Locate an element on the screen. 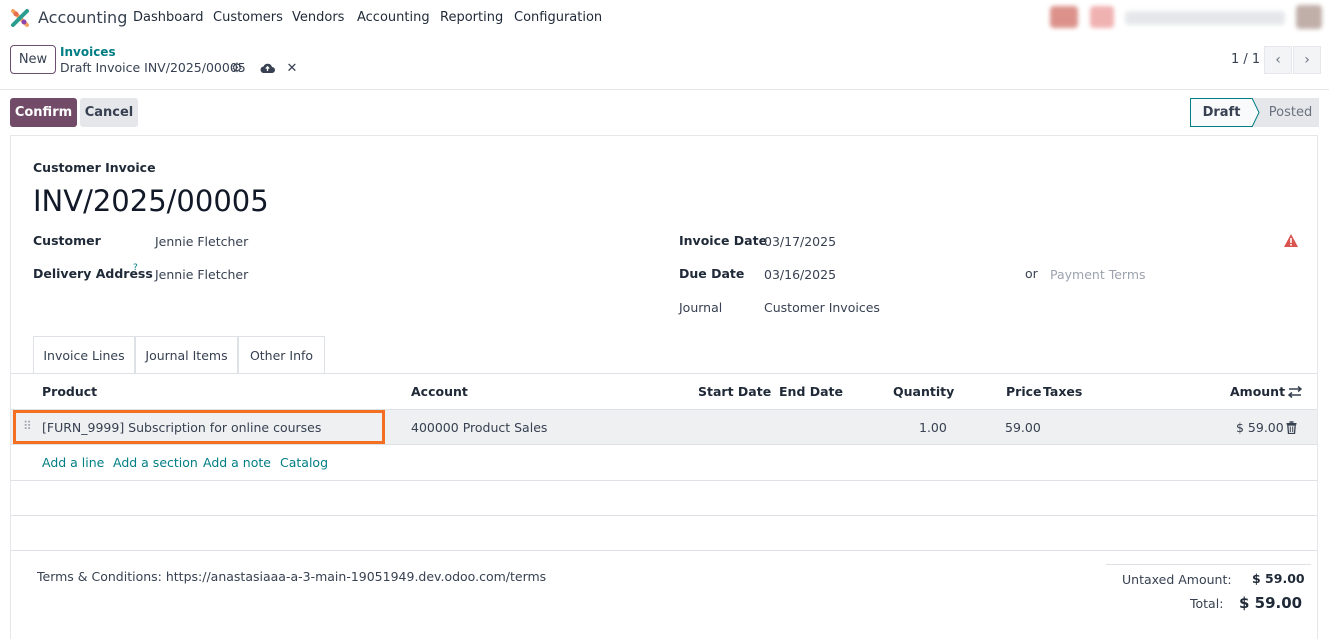  menu-dashboard: Dashboard is located at coordinates (168, 17).